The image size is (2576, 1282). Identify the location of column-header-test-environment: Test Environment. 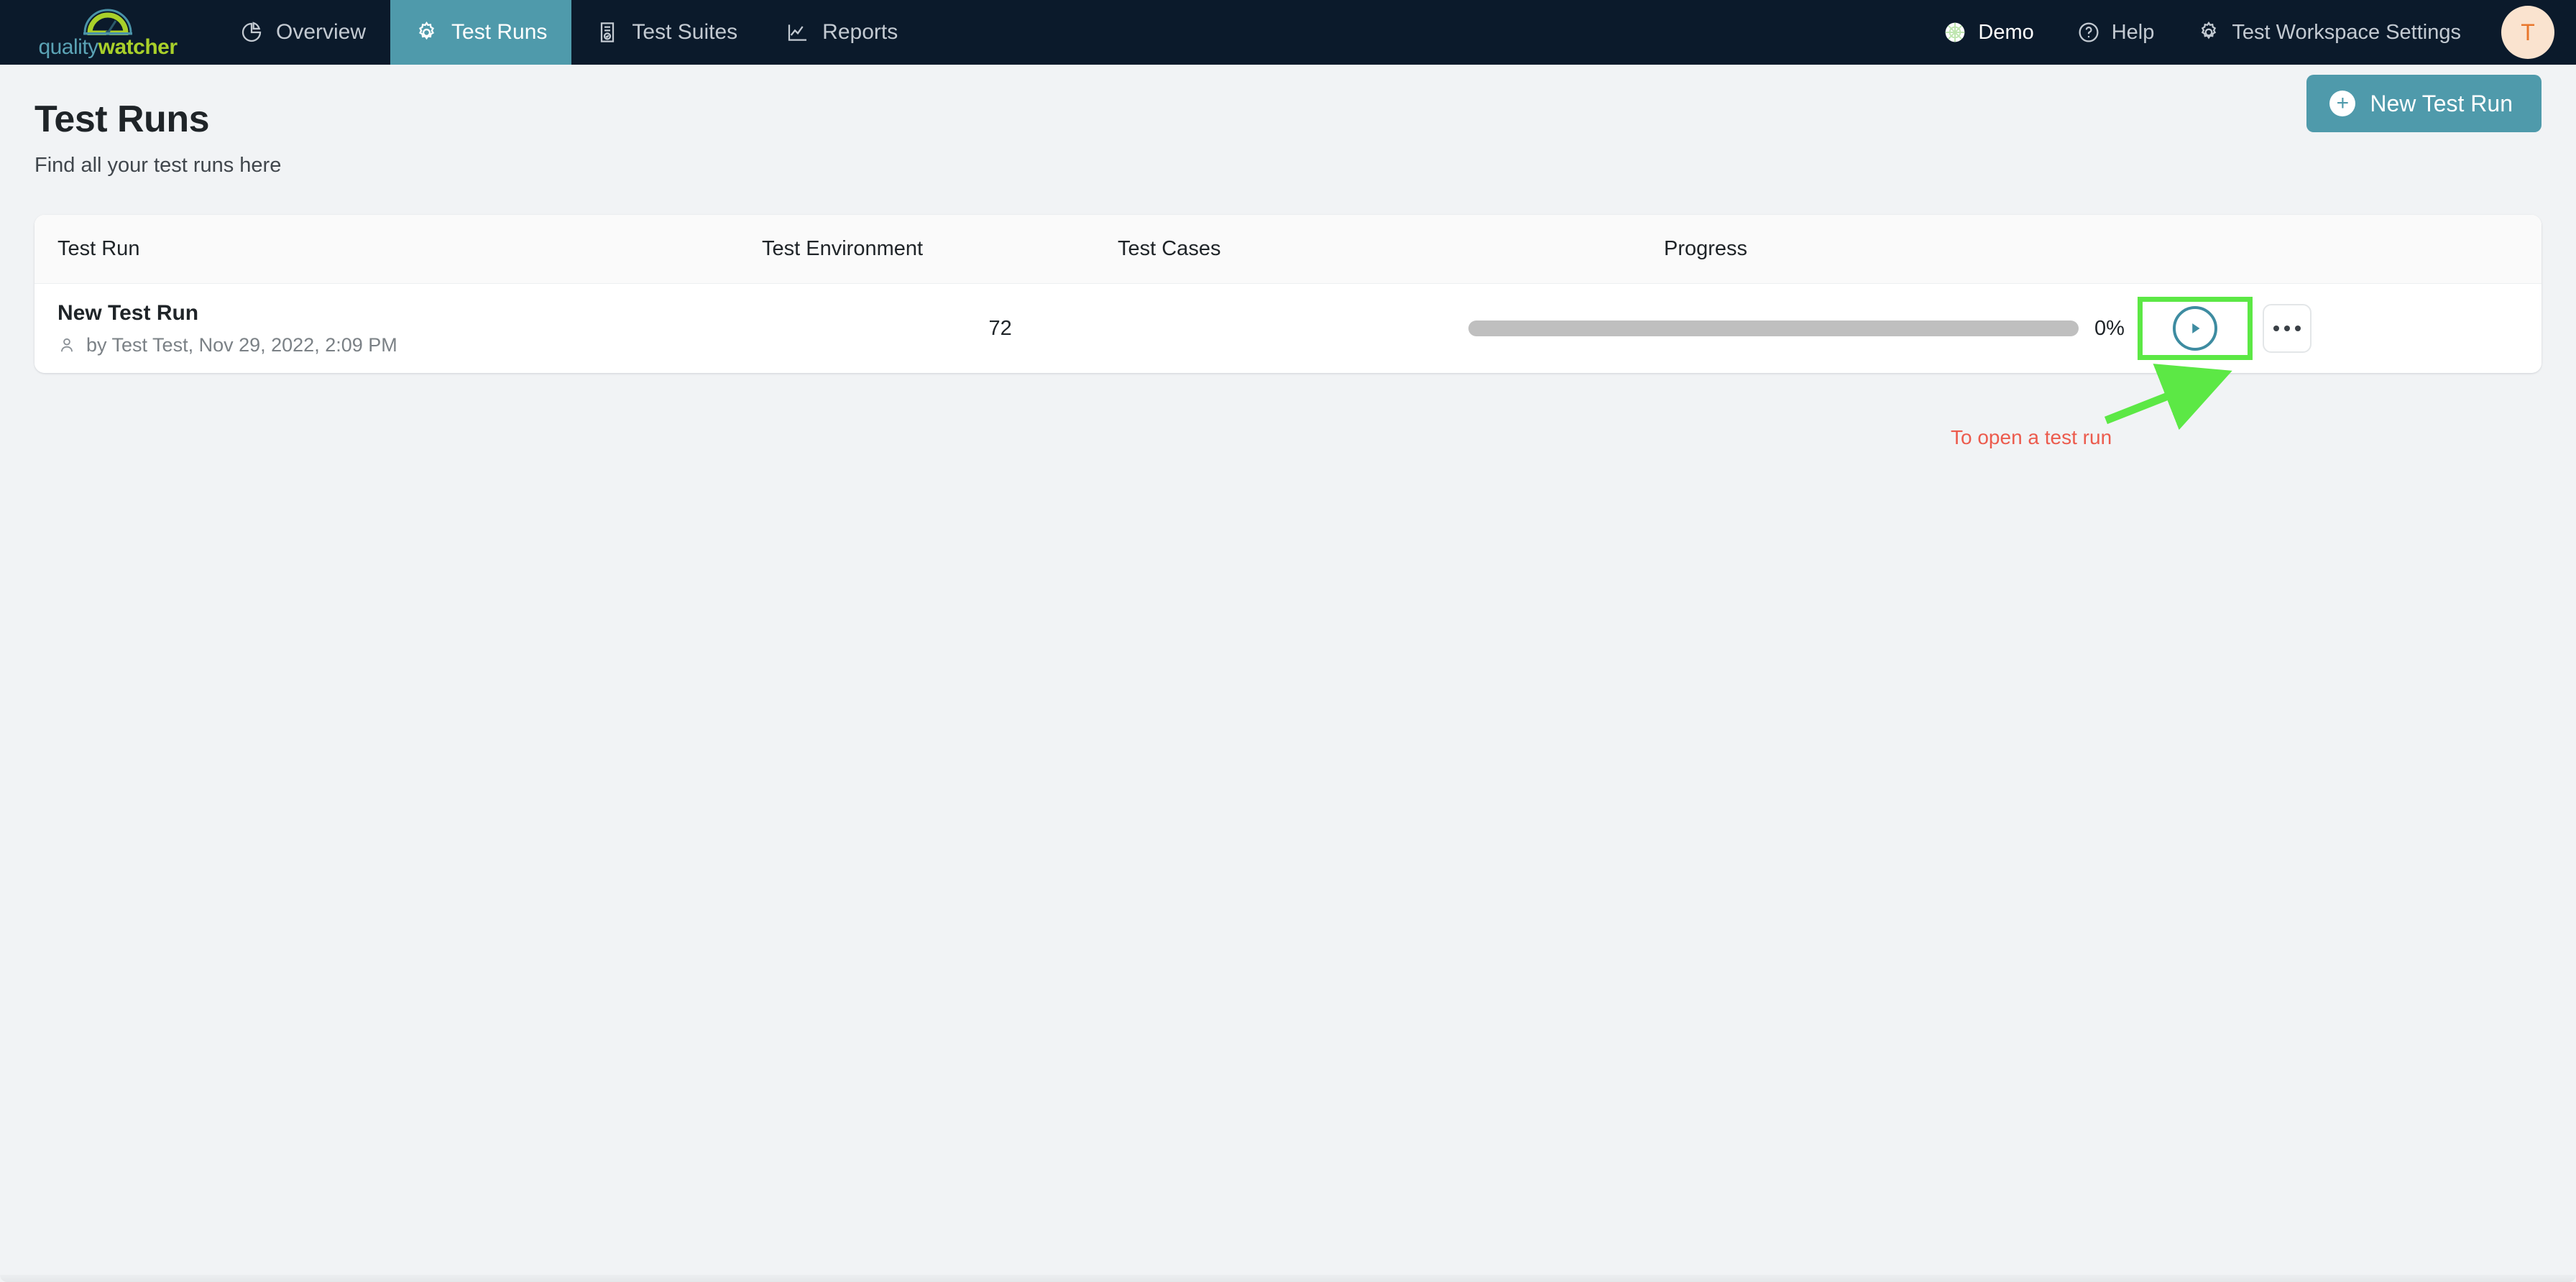
(843, 248).